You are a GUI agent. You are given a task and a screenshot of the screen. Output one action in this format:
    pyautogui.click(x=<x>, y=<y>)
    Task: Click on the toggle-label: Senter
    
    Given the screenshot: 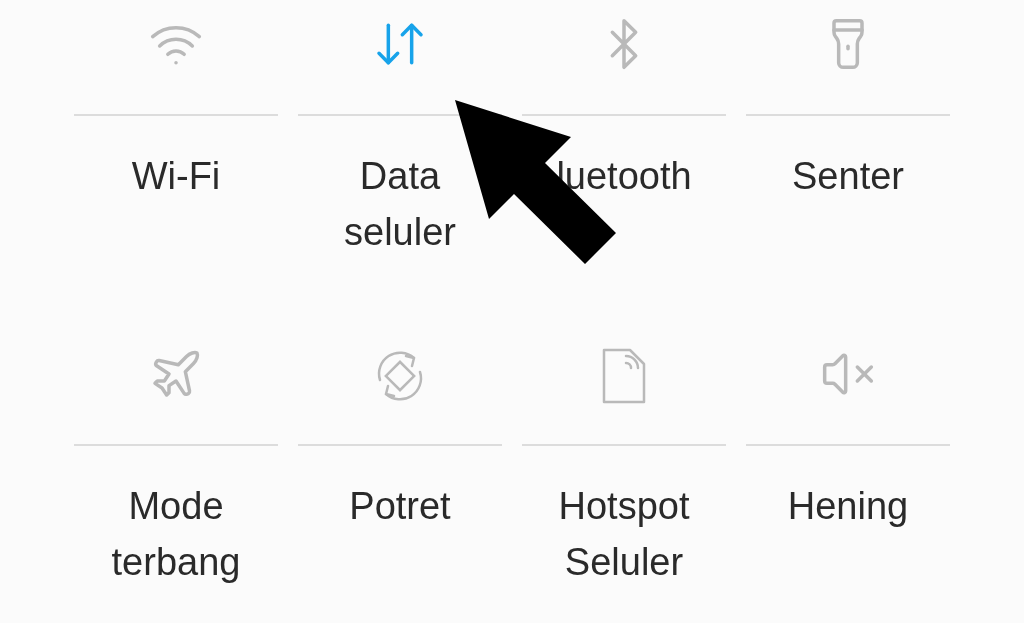 What is the action you would take?
    pyautogui.click(x=848, y=176)
    